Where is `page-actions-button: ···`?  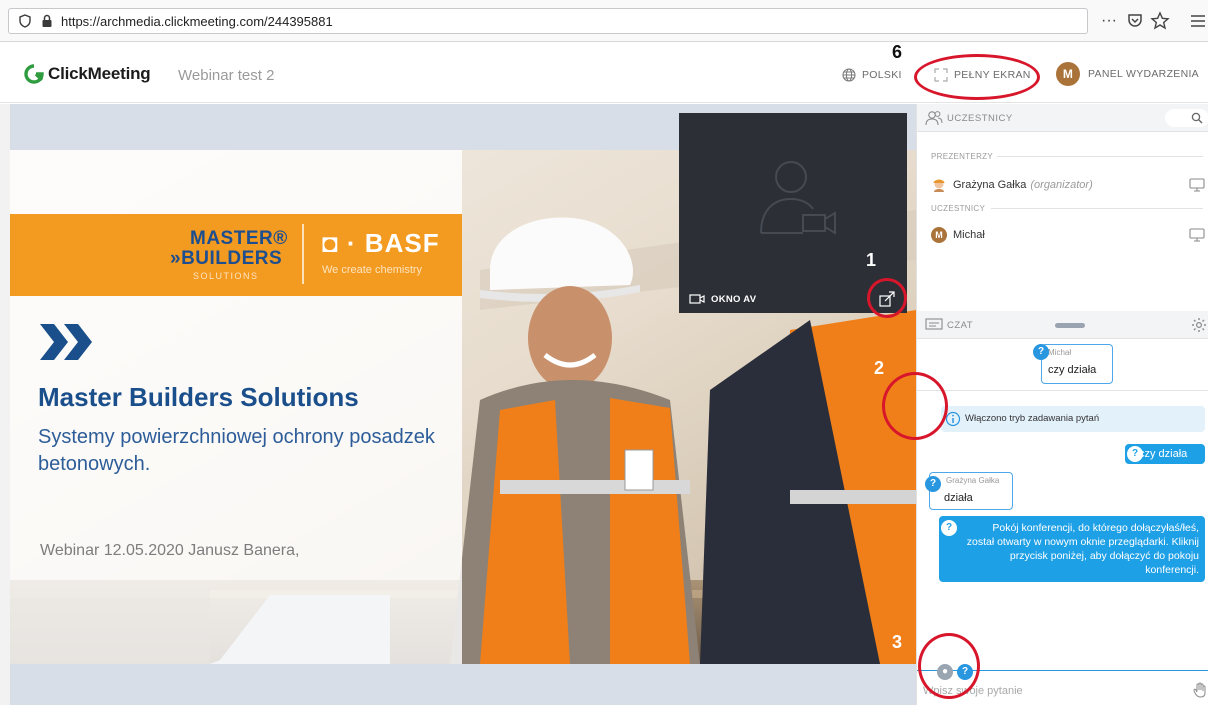 page-actions-button: ··· is located at coordinates (1109, 21).